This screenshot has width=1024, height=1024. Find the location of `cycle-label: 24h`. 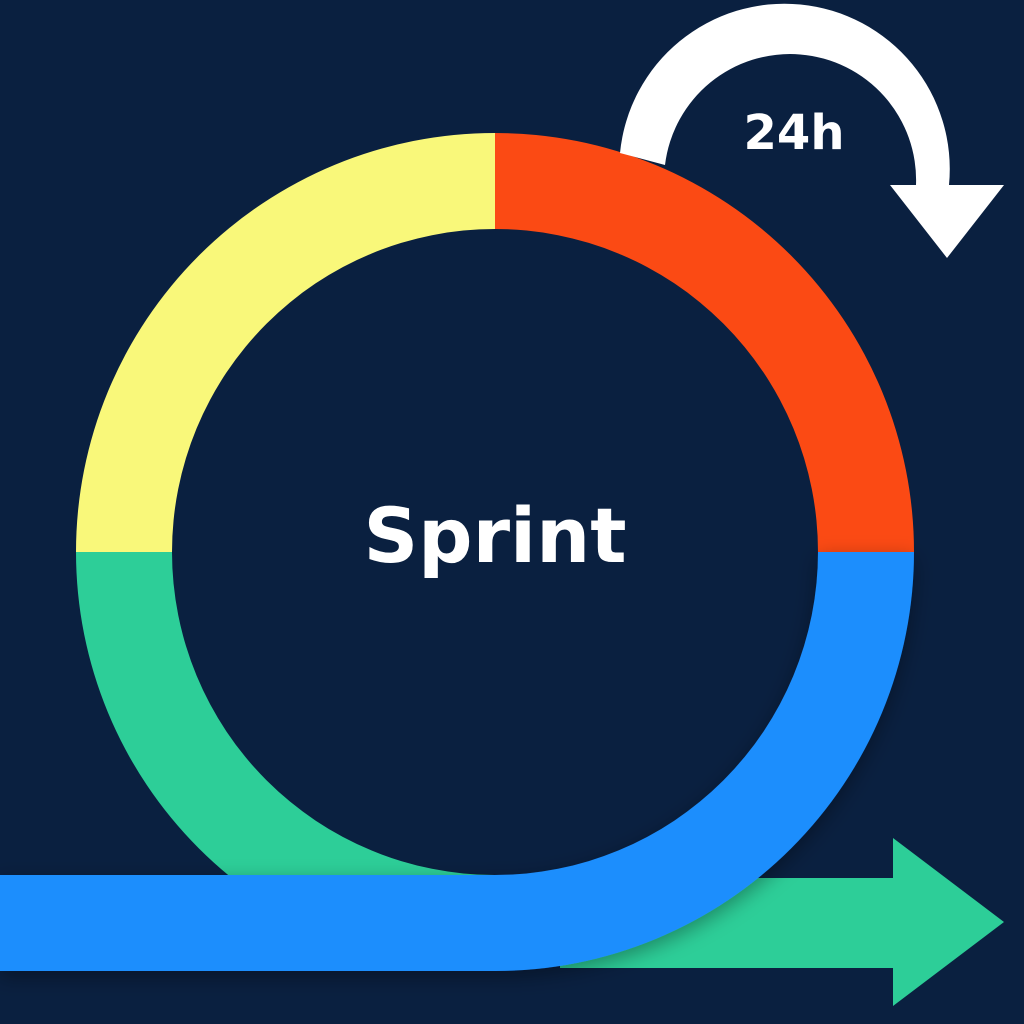

cycle-label: 24h is located at coordinates (794, 133).